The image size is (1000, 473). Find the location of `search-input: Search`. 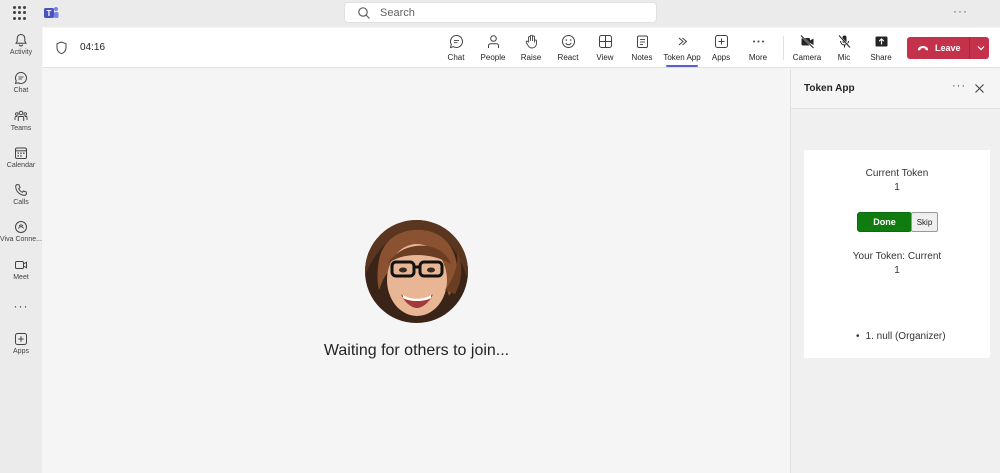

search-input: Search is located at coordinates (500, 12).